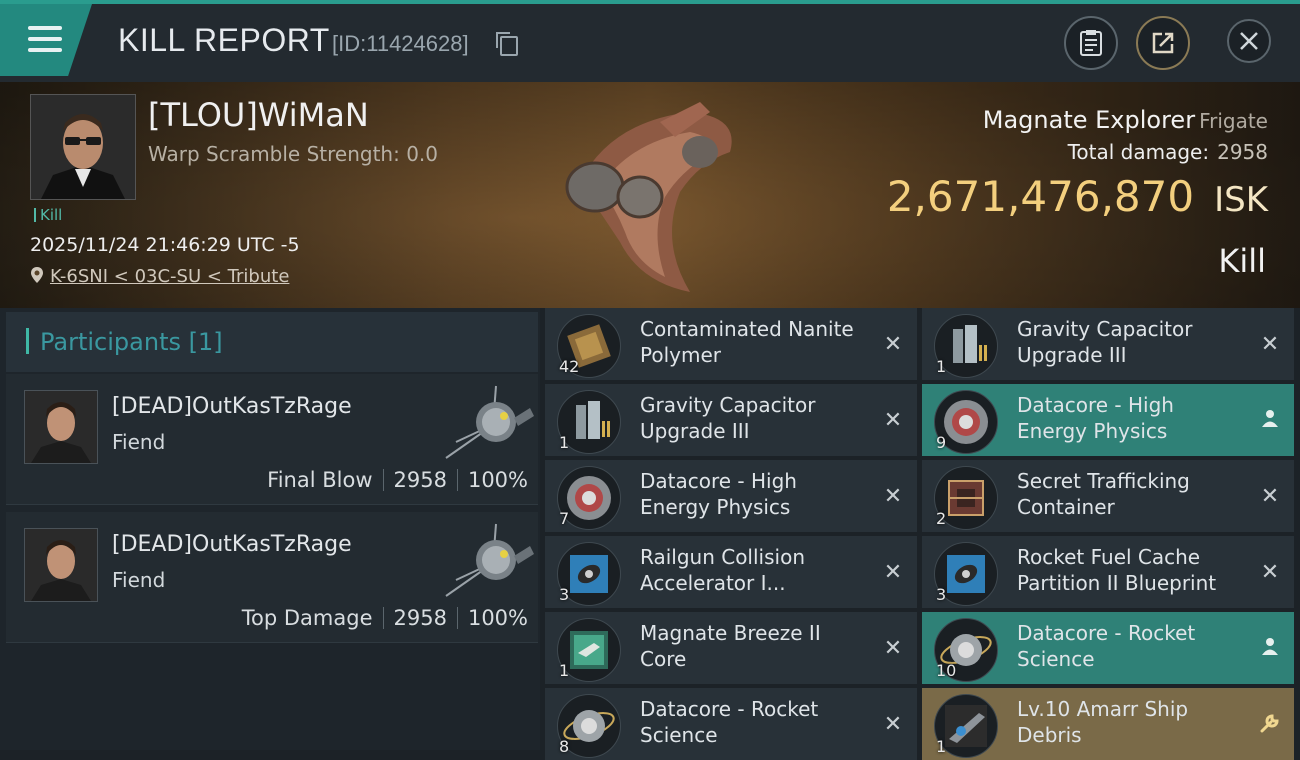 The width and height of the screenshot is (1300, 760). I want to click on participants-title: Participants, so click(110, 342).